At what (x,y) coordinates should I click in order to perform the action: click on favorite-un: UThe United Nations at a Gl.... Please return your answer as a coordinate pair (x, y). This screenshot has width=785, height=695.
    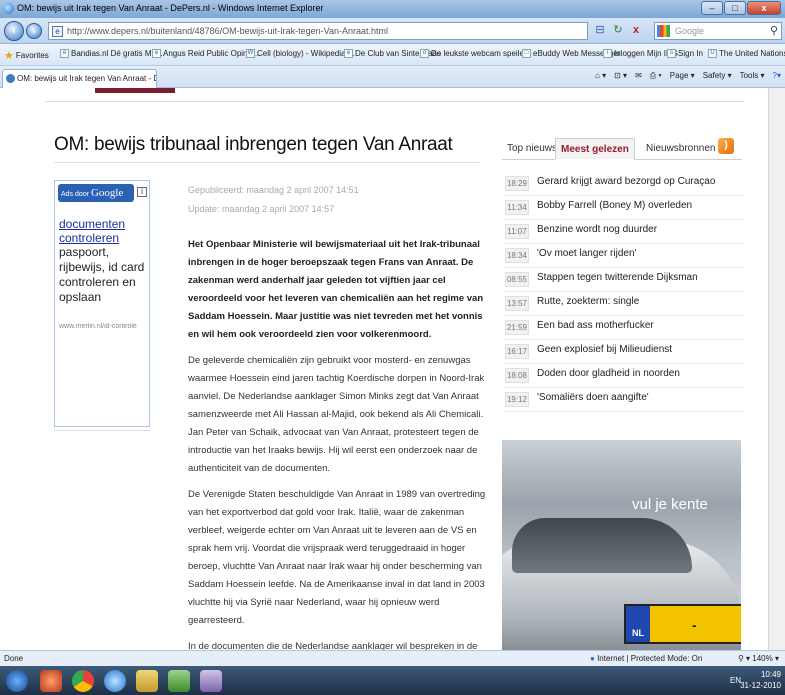
    Looking at the image, I should click on (746, 53).